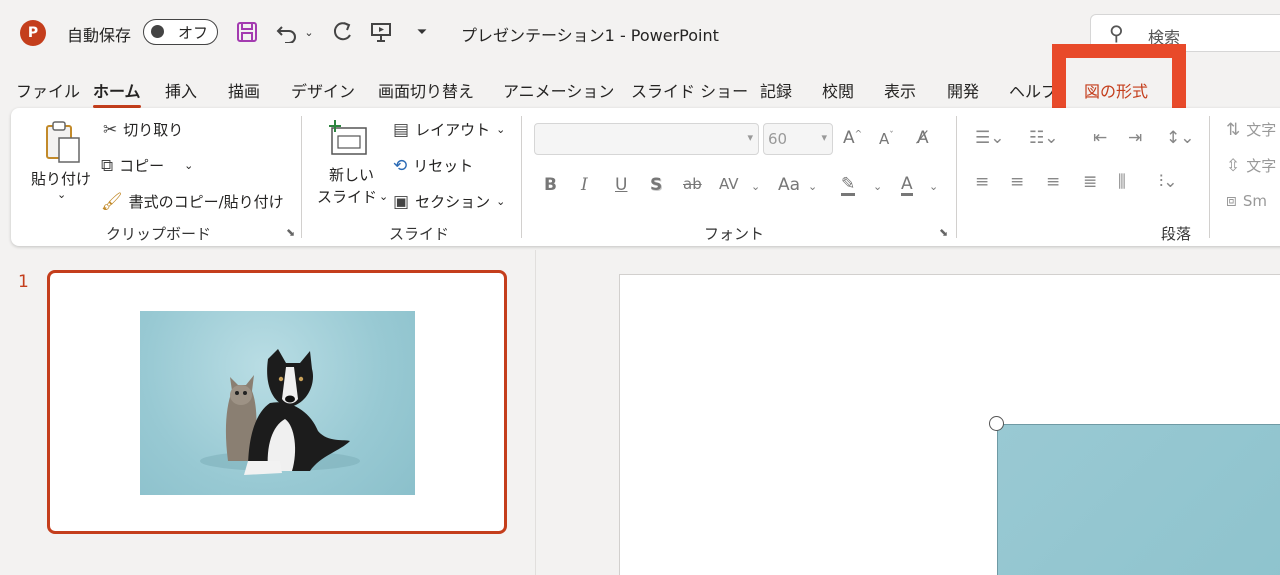 Image resolution: width=1280 pixels, height=575 pixels. I want to click on justify-icon: ≣, so click(1090, 182).